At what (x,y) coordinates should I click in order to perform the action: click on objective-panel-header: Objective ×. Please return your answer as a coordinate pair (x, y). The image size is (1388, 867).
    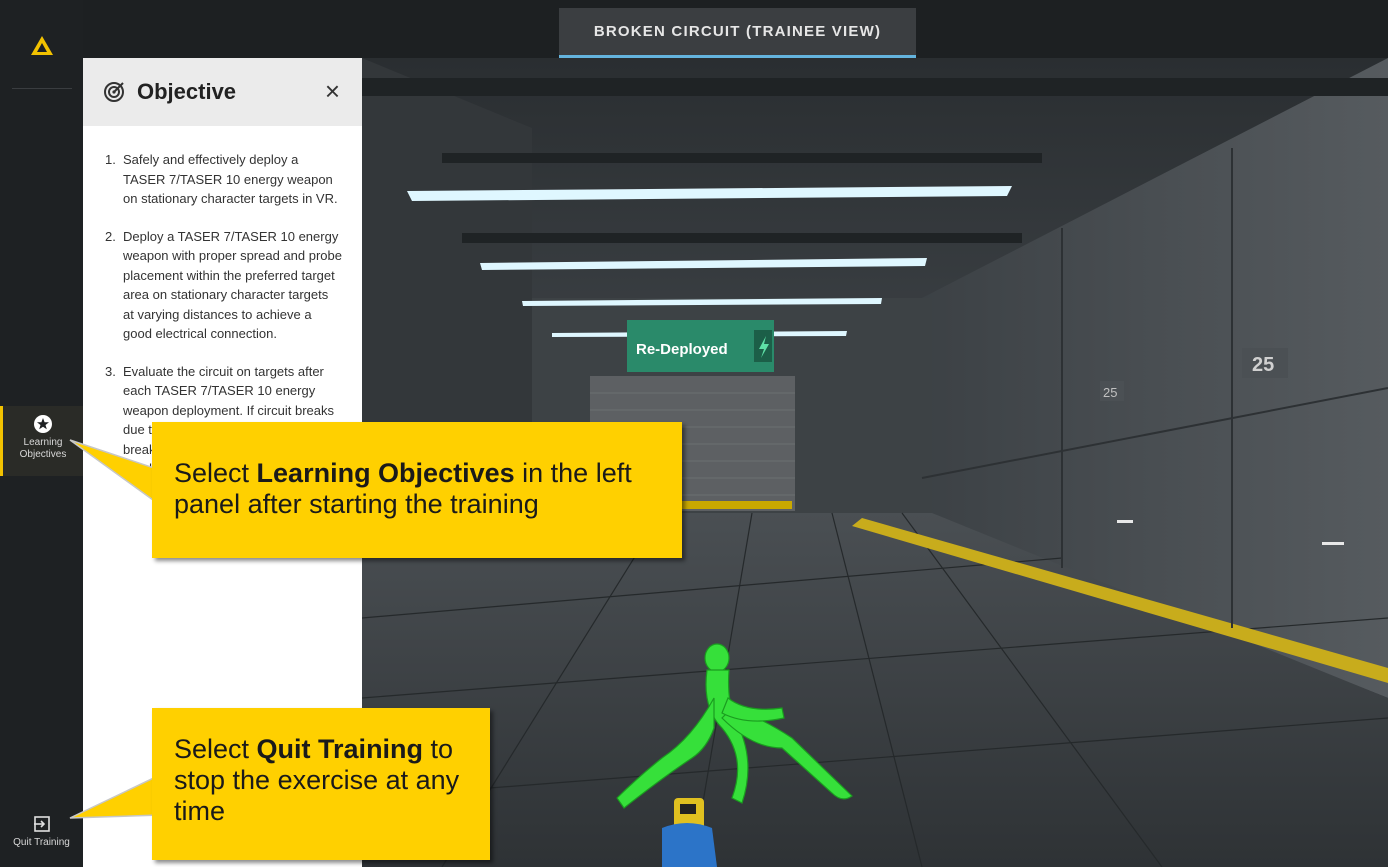
    Looking at the image, I should click on (222, 92).